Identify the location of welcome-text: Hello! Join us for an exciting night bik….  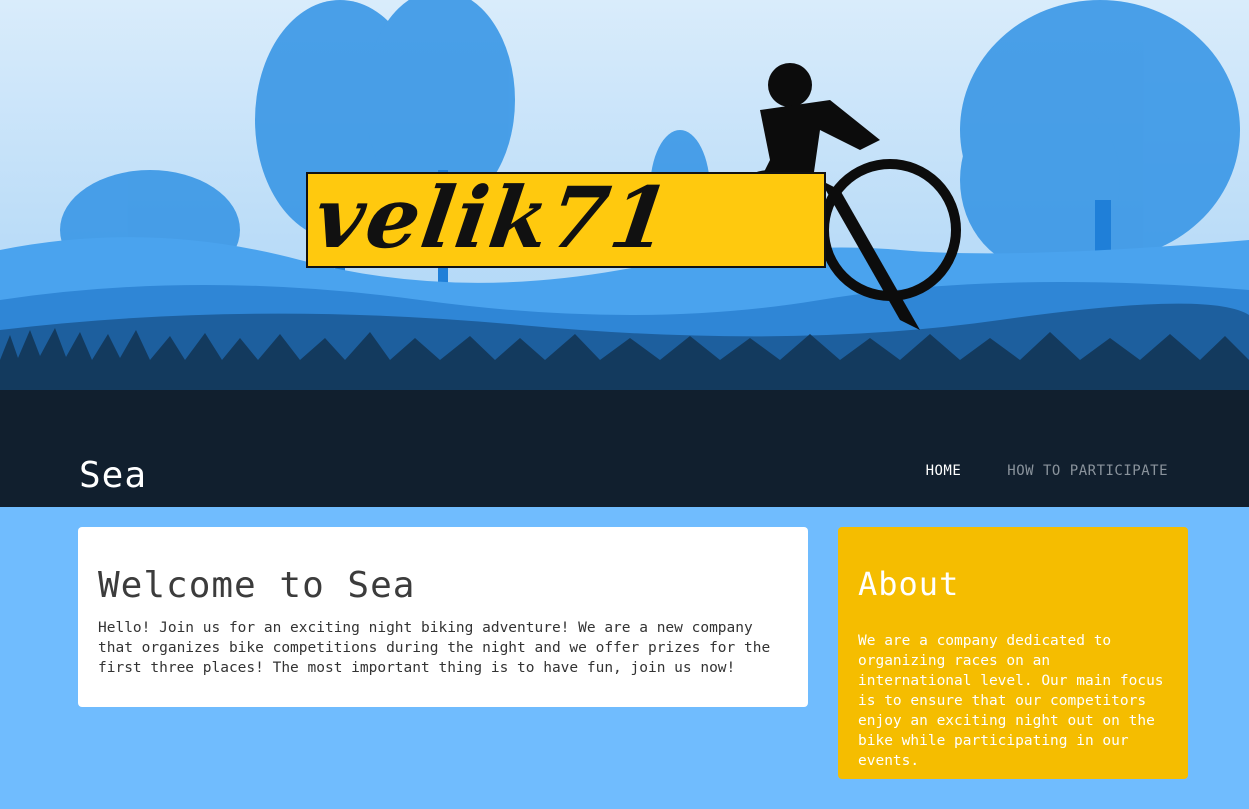
(434, 648).